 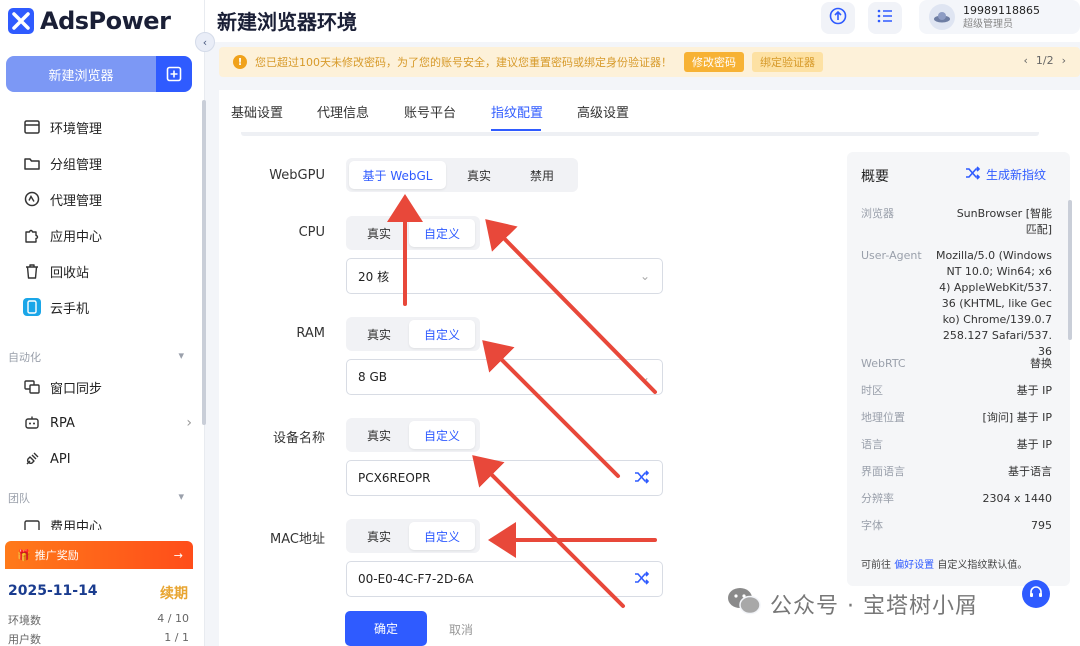 What do you see at coordinates (956, 445) in the screenshot?
I see `summary-row-language: 语言 基于 IP` at bounding box center [956, 445].